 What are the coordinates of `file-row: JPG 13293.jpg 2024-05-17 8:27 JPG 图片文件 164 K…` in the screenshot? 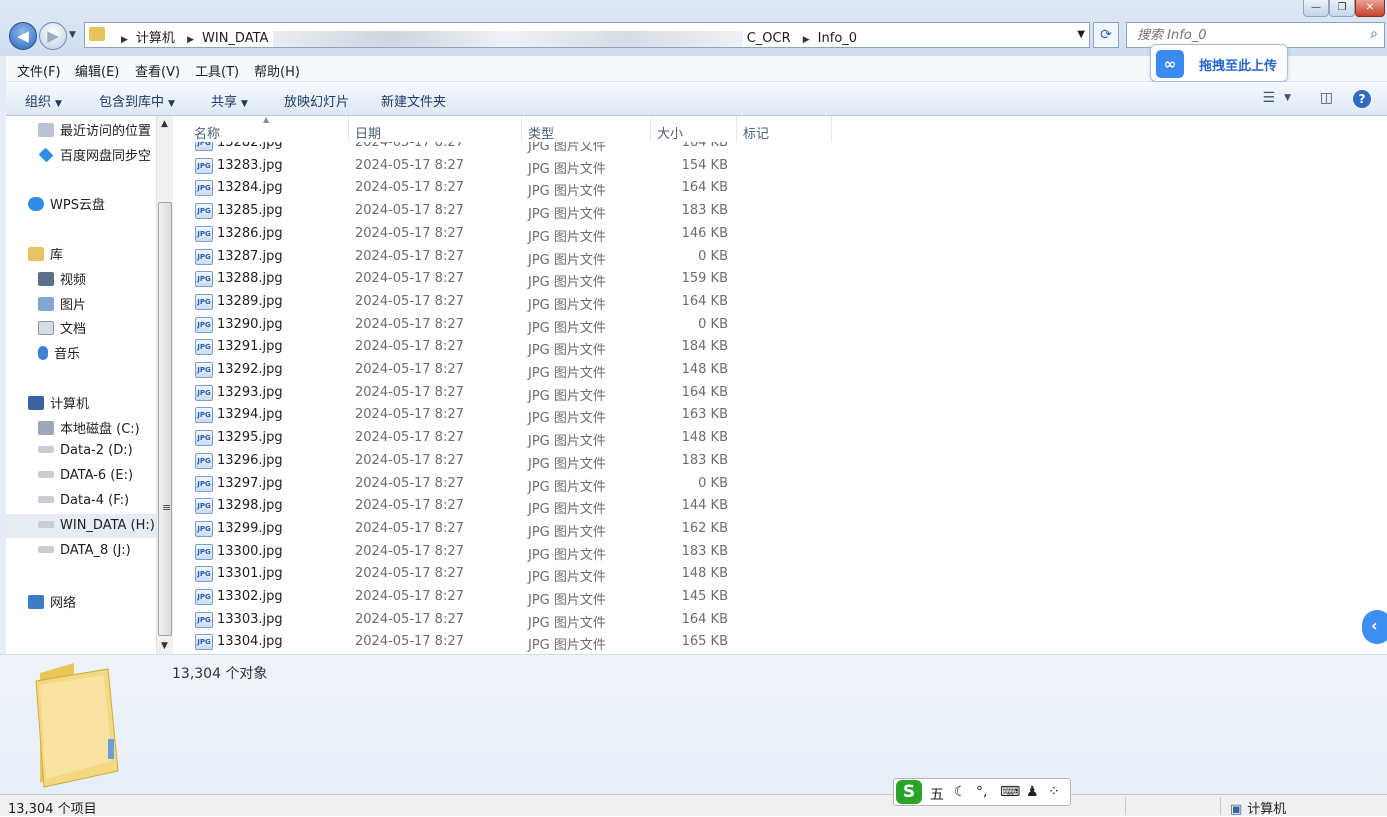 It's located at (523, 393).